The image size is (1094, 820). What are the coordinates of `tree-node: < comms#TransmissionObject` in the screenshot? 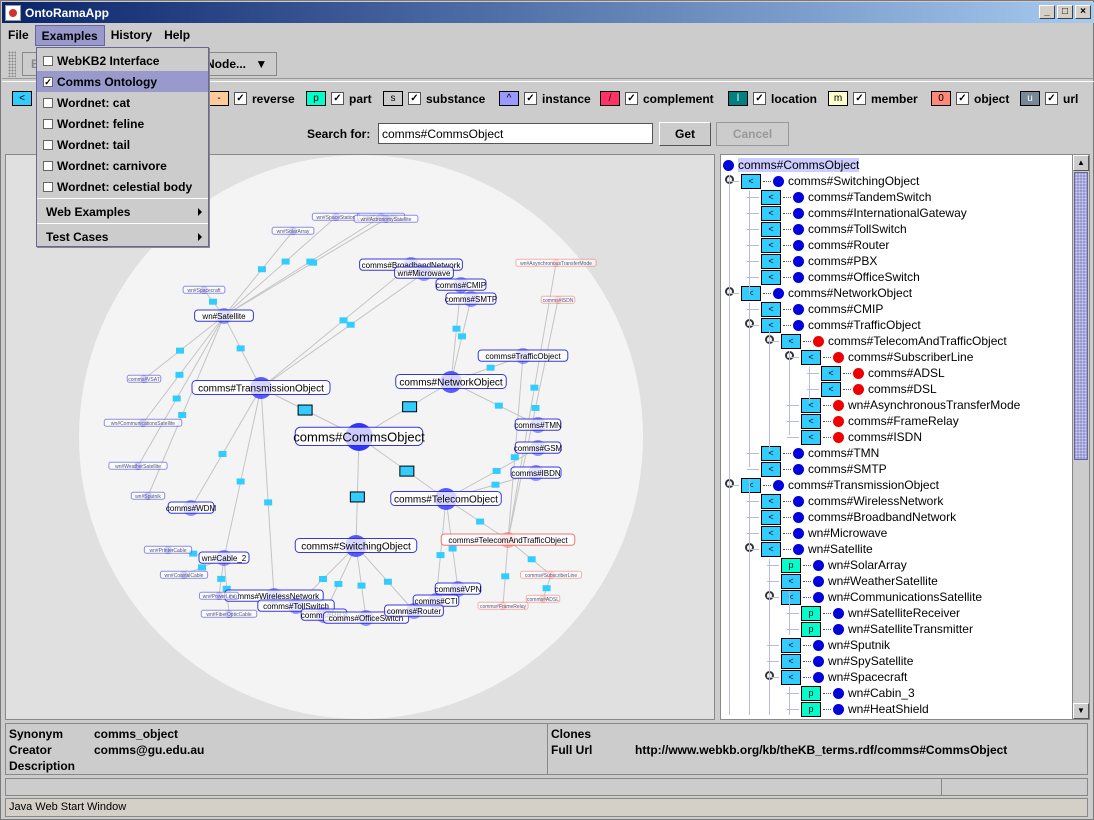 It's located at (840, 485).